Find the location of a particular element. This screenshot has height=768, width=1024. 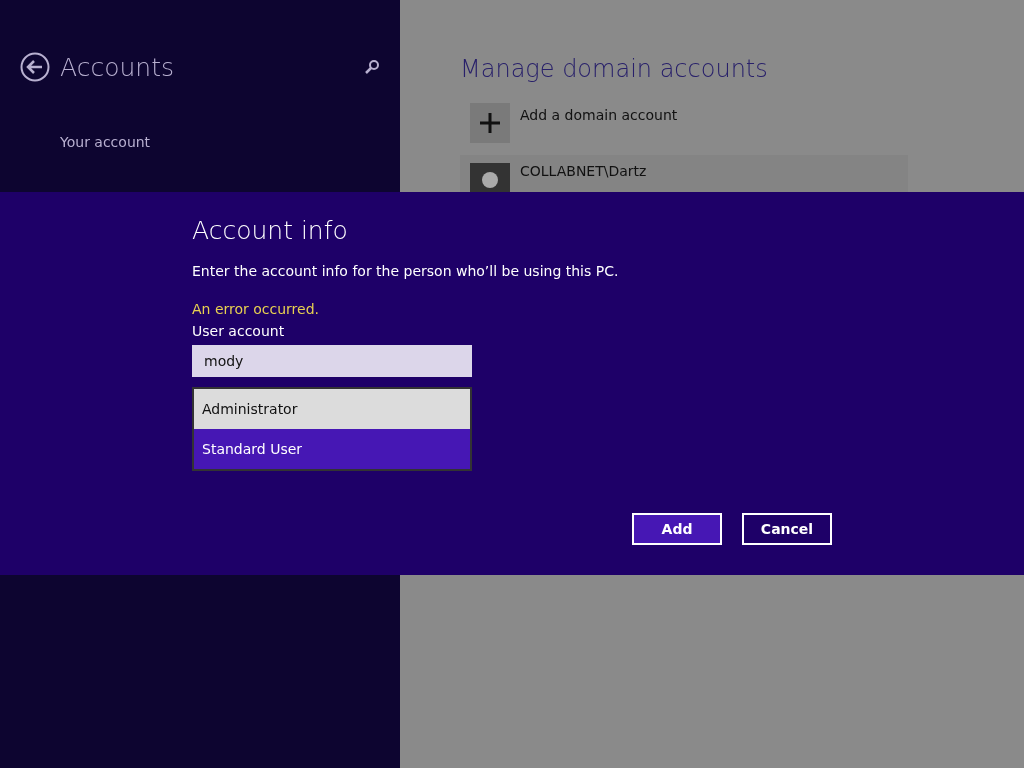

dialog-description: Enter the account info for the person who’ll be using this PC. is located at coordinates (406, 271).